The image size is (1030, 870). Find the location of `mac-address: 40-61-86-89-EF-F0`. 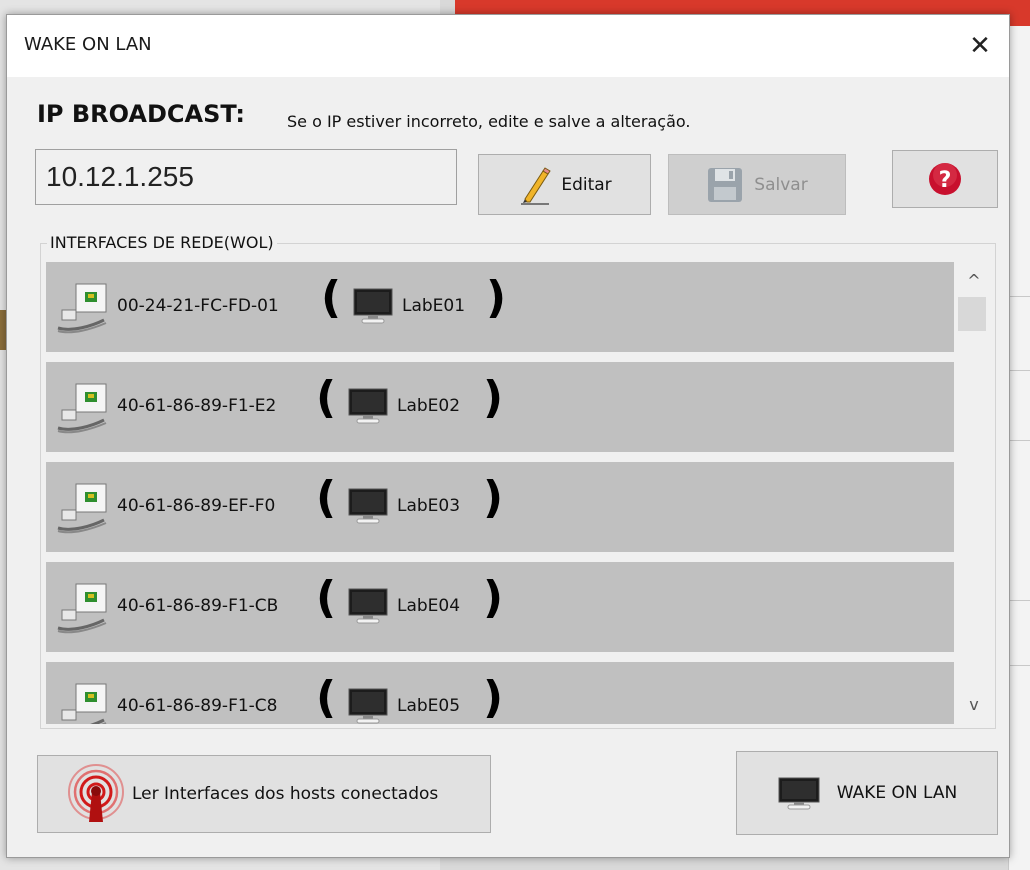

mac-address: 40-61-86-89-EF-F0 is located at coordinates (196, 506).